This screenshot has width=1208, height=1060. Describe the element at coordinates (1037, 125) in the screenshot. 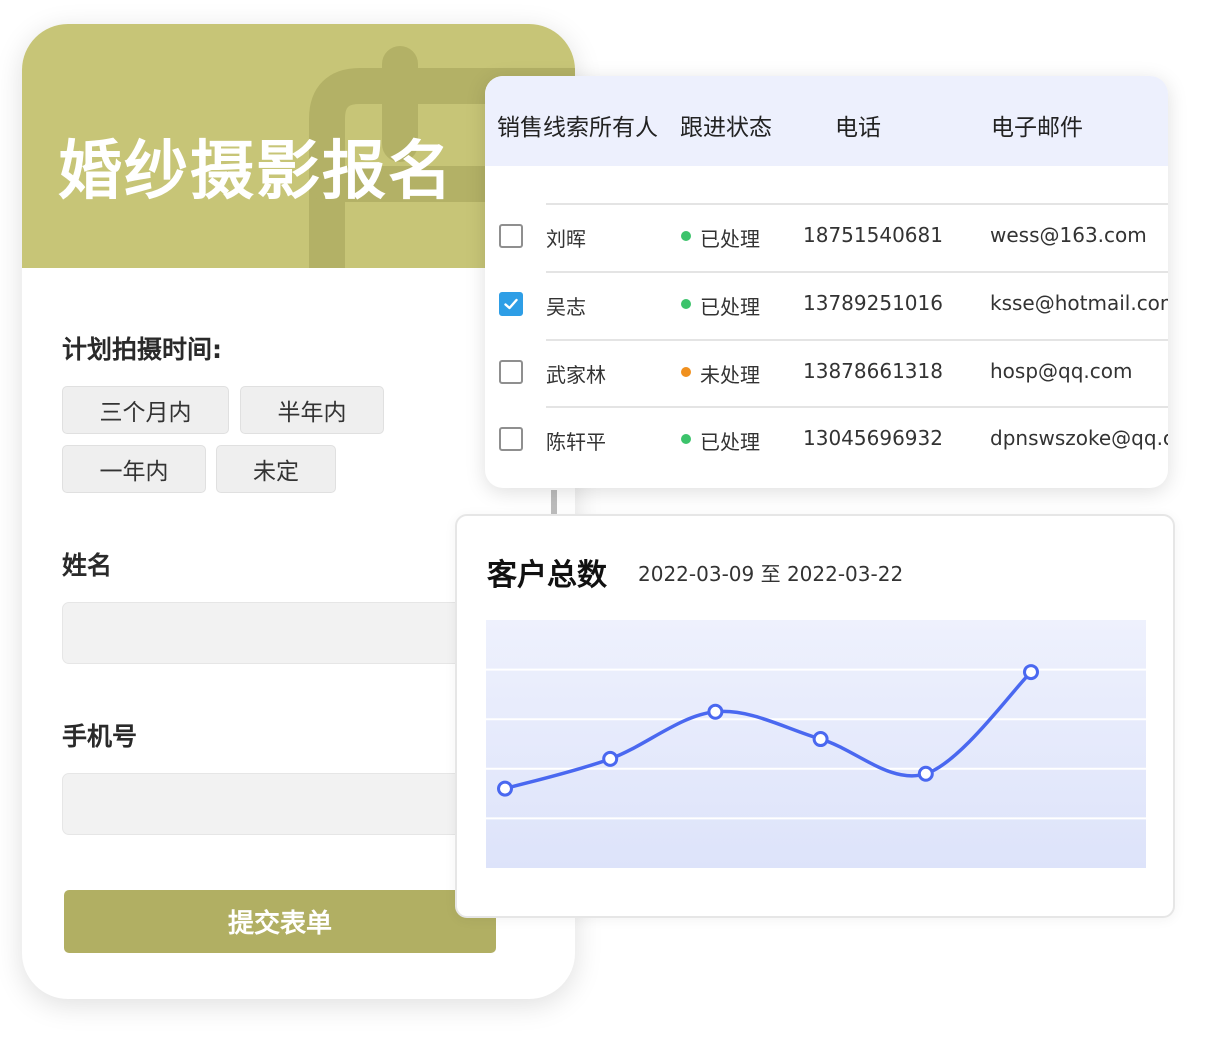

I see `column-header-email: 电子邮件` at that location.